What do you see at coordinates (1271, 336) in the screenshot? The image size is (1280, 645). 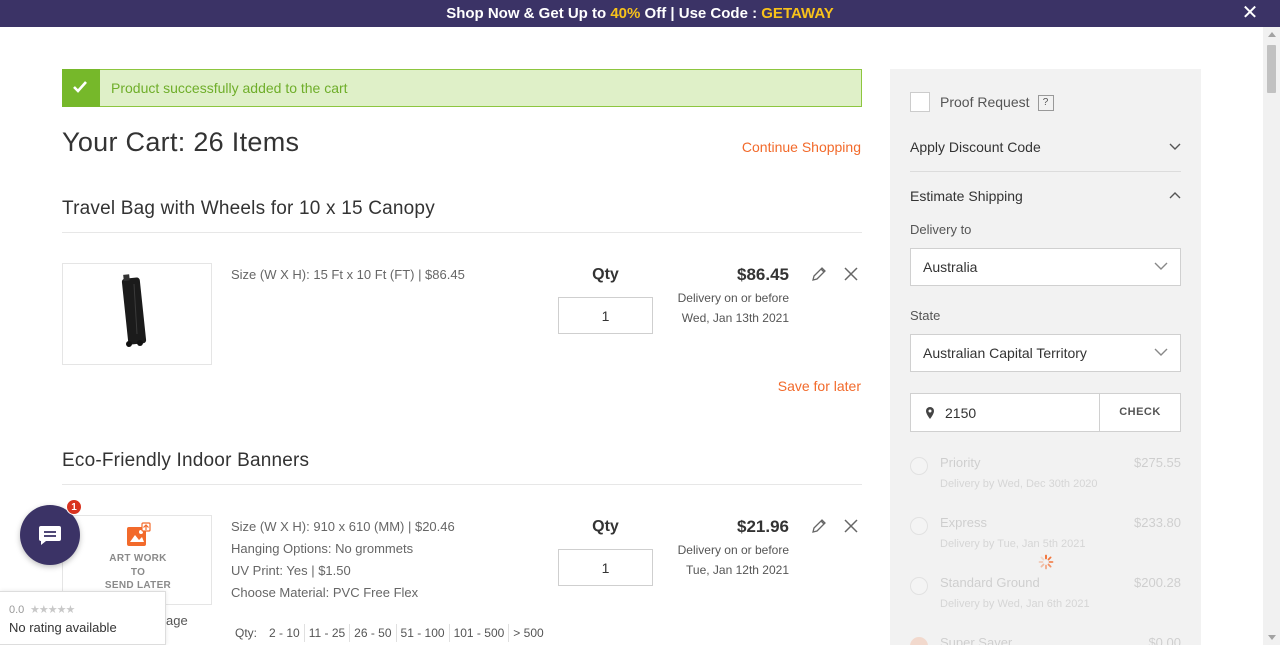 I see `page-scrollbar` at bounding box center [1271, 336].